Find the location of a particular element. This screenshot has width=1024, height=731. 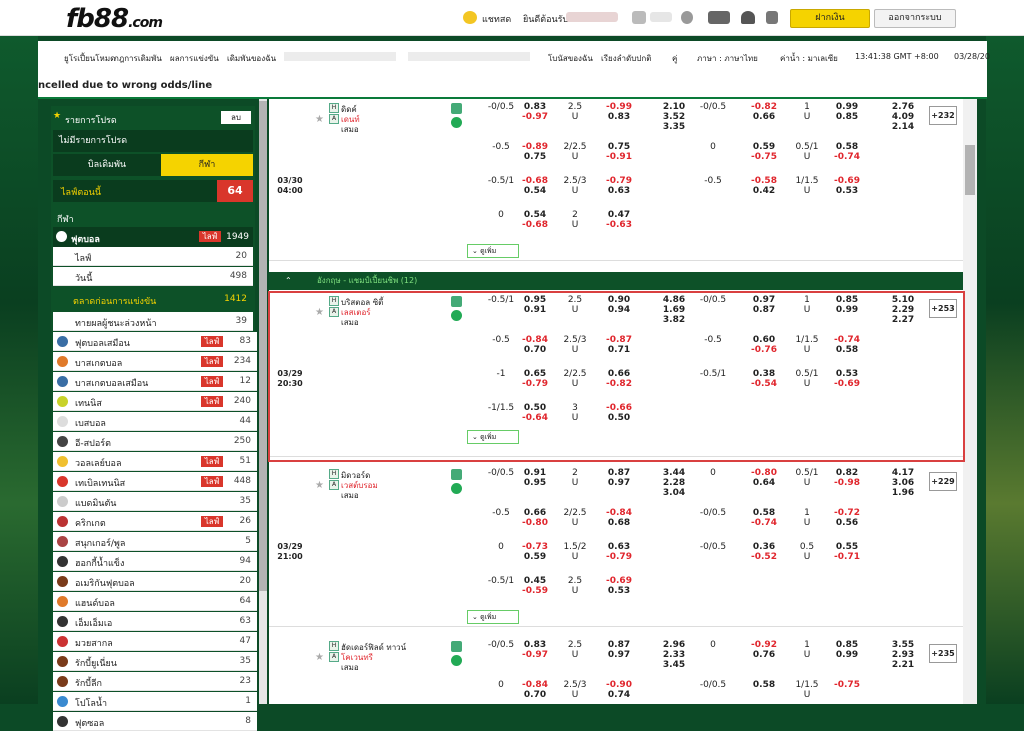

league-header: ⌃ อังกฤษ - แชมป์เปี้ยนชิพ (12) is located at coordinates (616, 281).